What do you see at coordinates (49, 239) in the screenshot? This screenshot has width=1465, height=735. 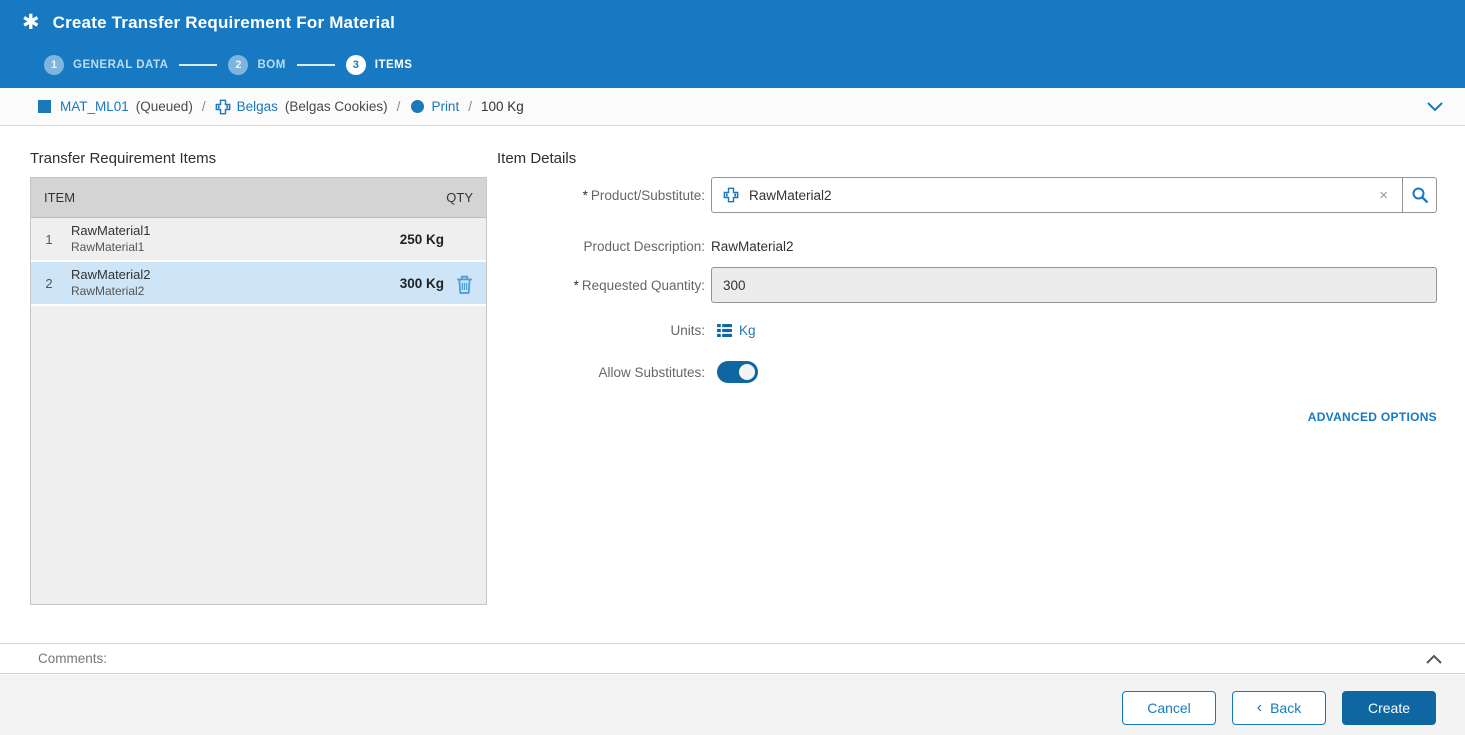 I see `row-index: 1` at bounding box center [49, 239].